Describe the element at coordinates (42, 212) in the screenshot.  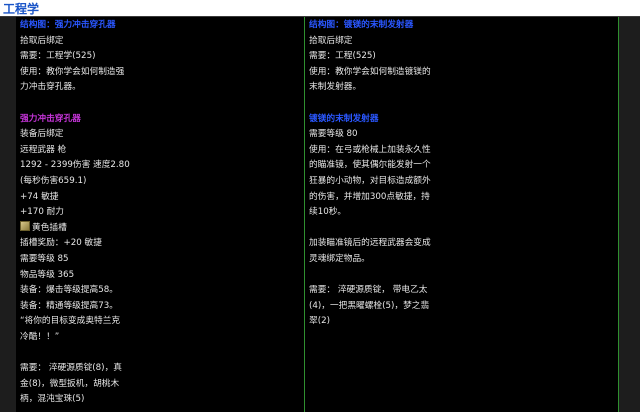
I see `left-item-line: +170 耐力` at that location.